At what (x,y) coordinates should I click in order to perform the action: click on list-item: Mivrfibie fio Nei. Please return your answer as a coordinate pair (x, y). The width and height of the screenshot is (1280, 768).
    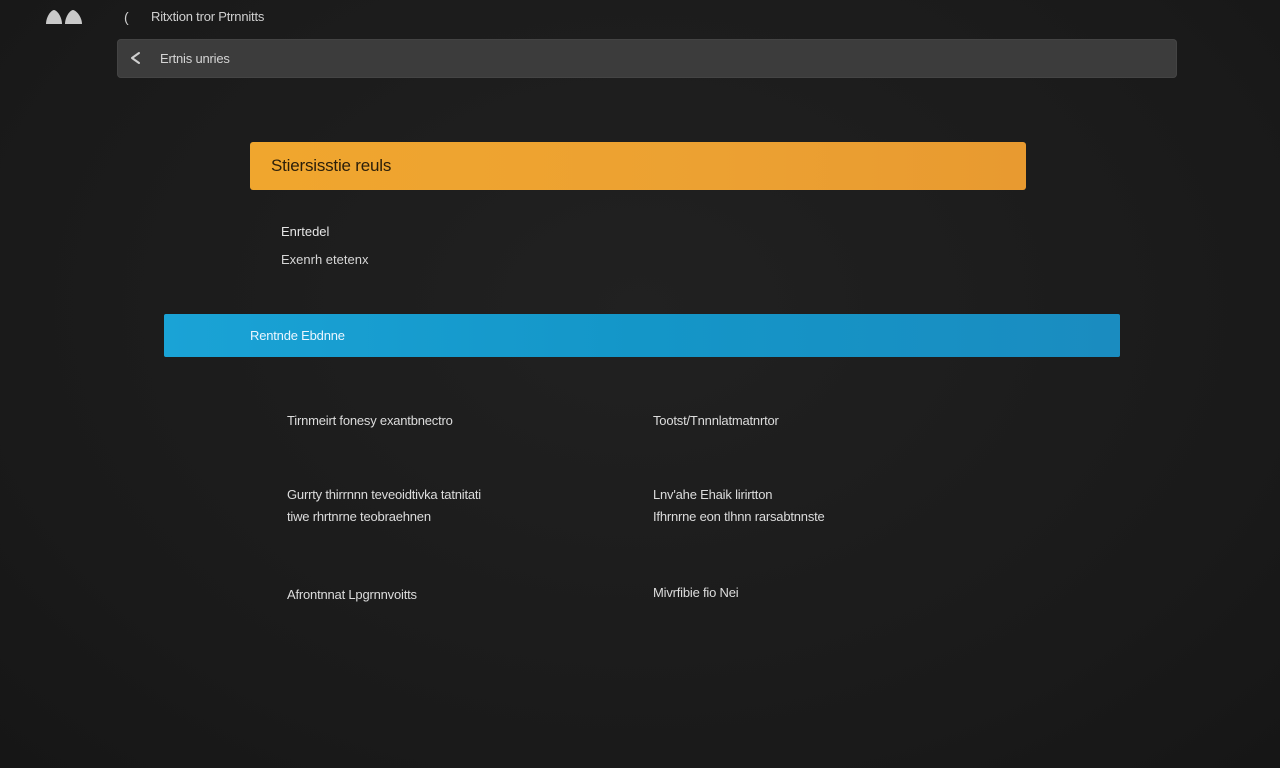
    Looking at the image, I should click on (696, 593).